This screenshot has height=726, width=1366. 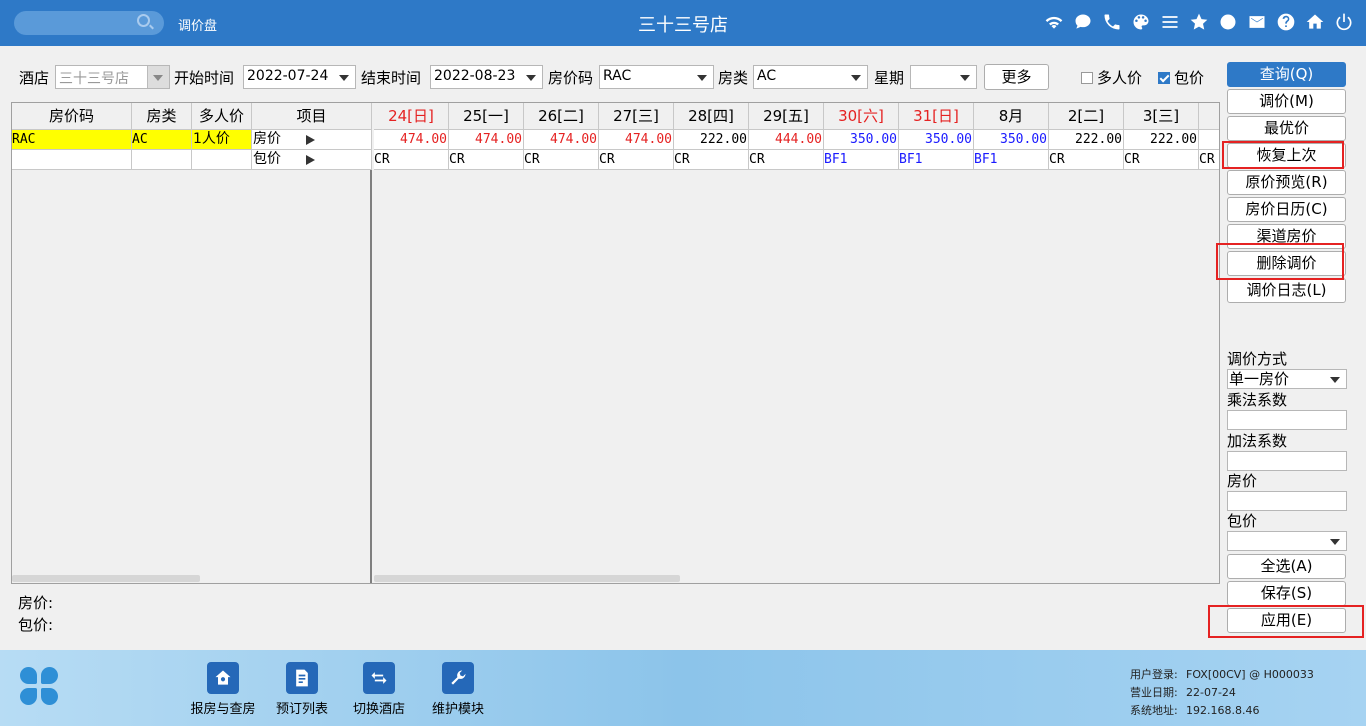 What do you see at coordinates (1286, 290) in the screenshot?
I see `adjust-log-button: 调价日志(L)` at bounding box center [1286, 290].